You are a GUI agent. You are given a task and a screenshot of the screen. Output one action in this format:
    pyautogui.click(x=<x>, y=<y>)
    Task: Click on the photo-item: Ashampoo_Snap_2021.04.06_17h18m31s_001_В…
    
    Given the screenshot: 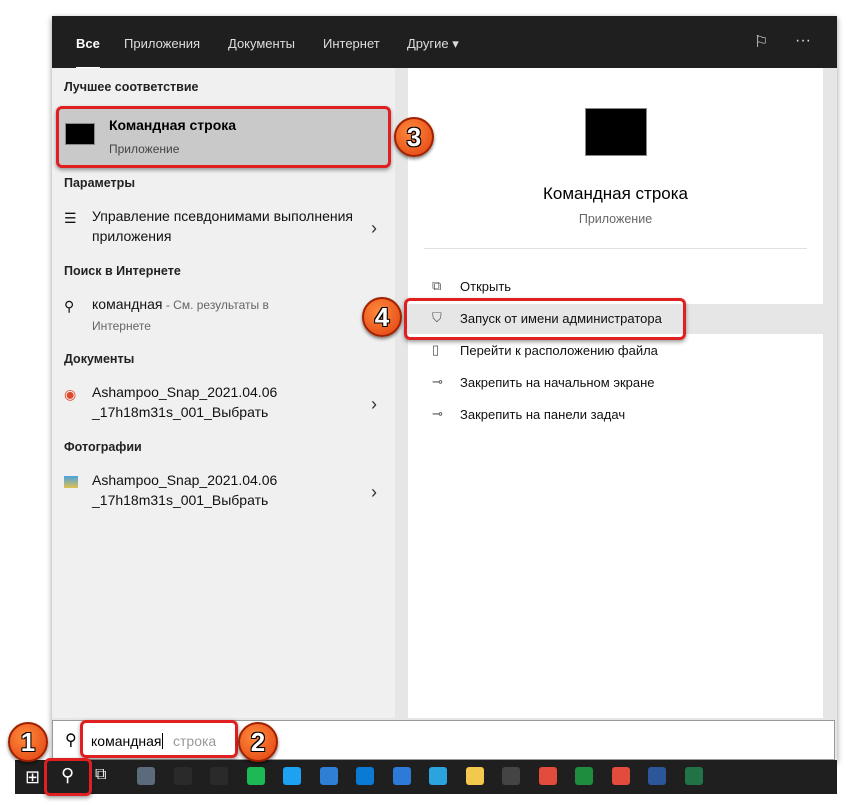 What is the action you would take?
    pyautogui.click(x=223, y=491)
    